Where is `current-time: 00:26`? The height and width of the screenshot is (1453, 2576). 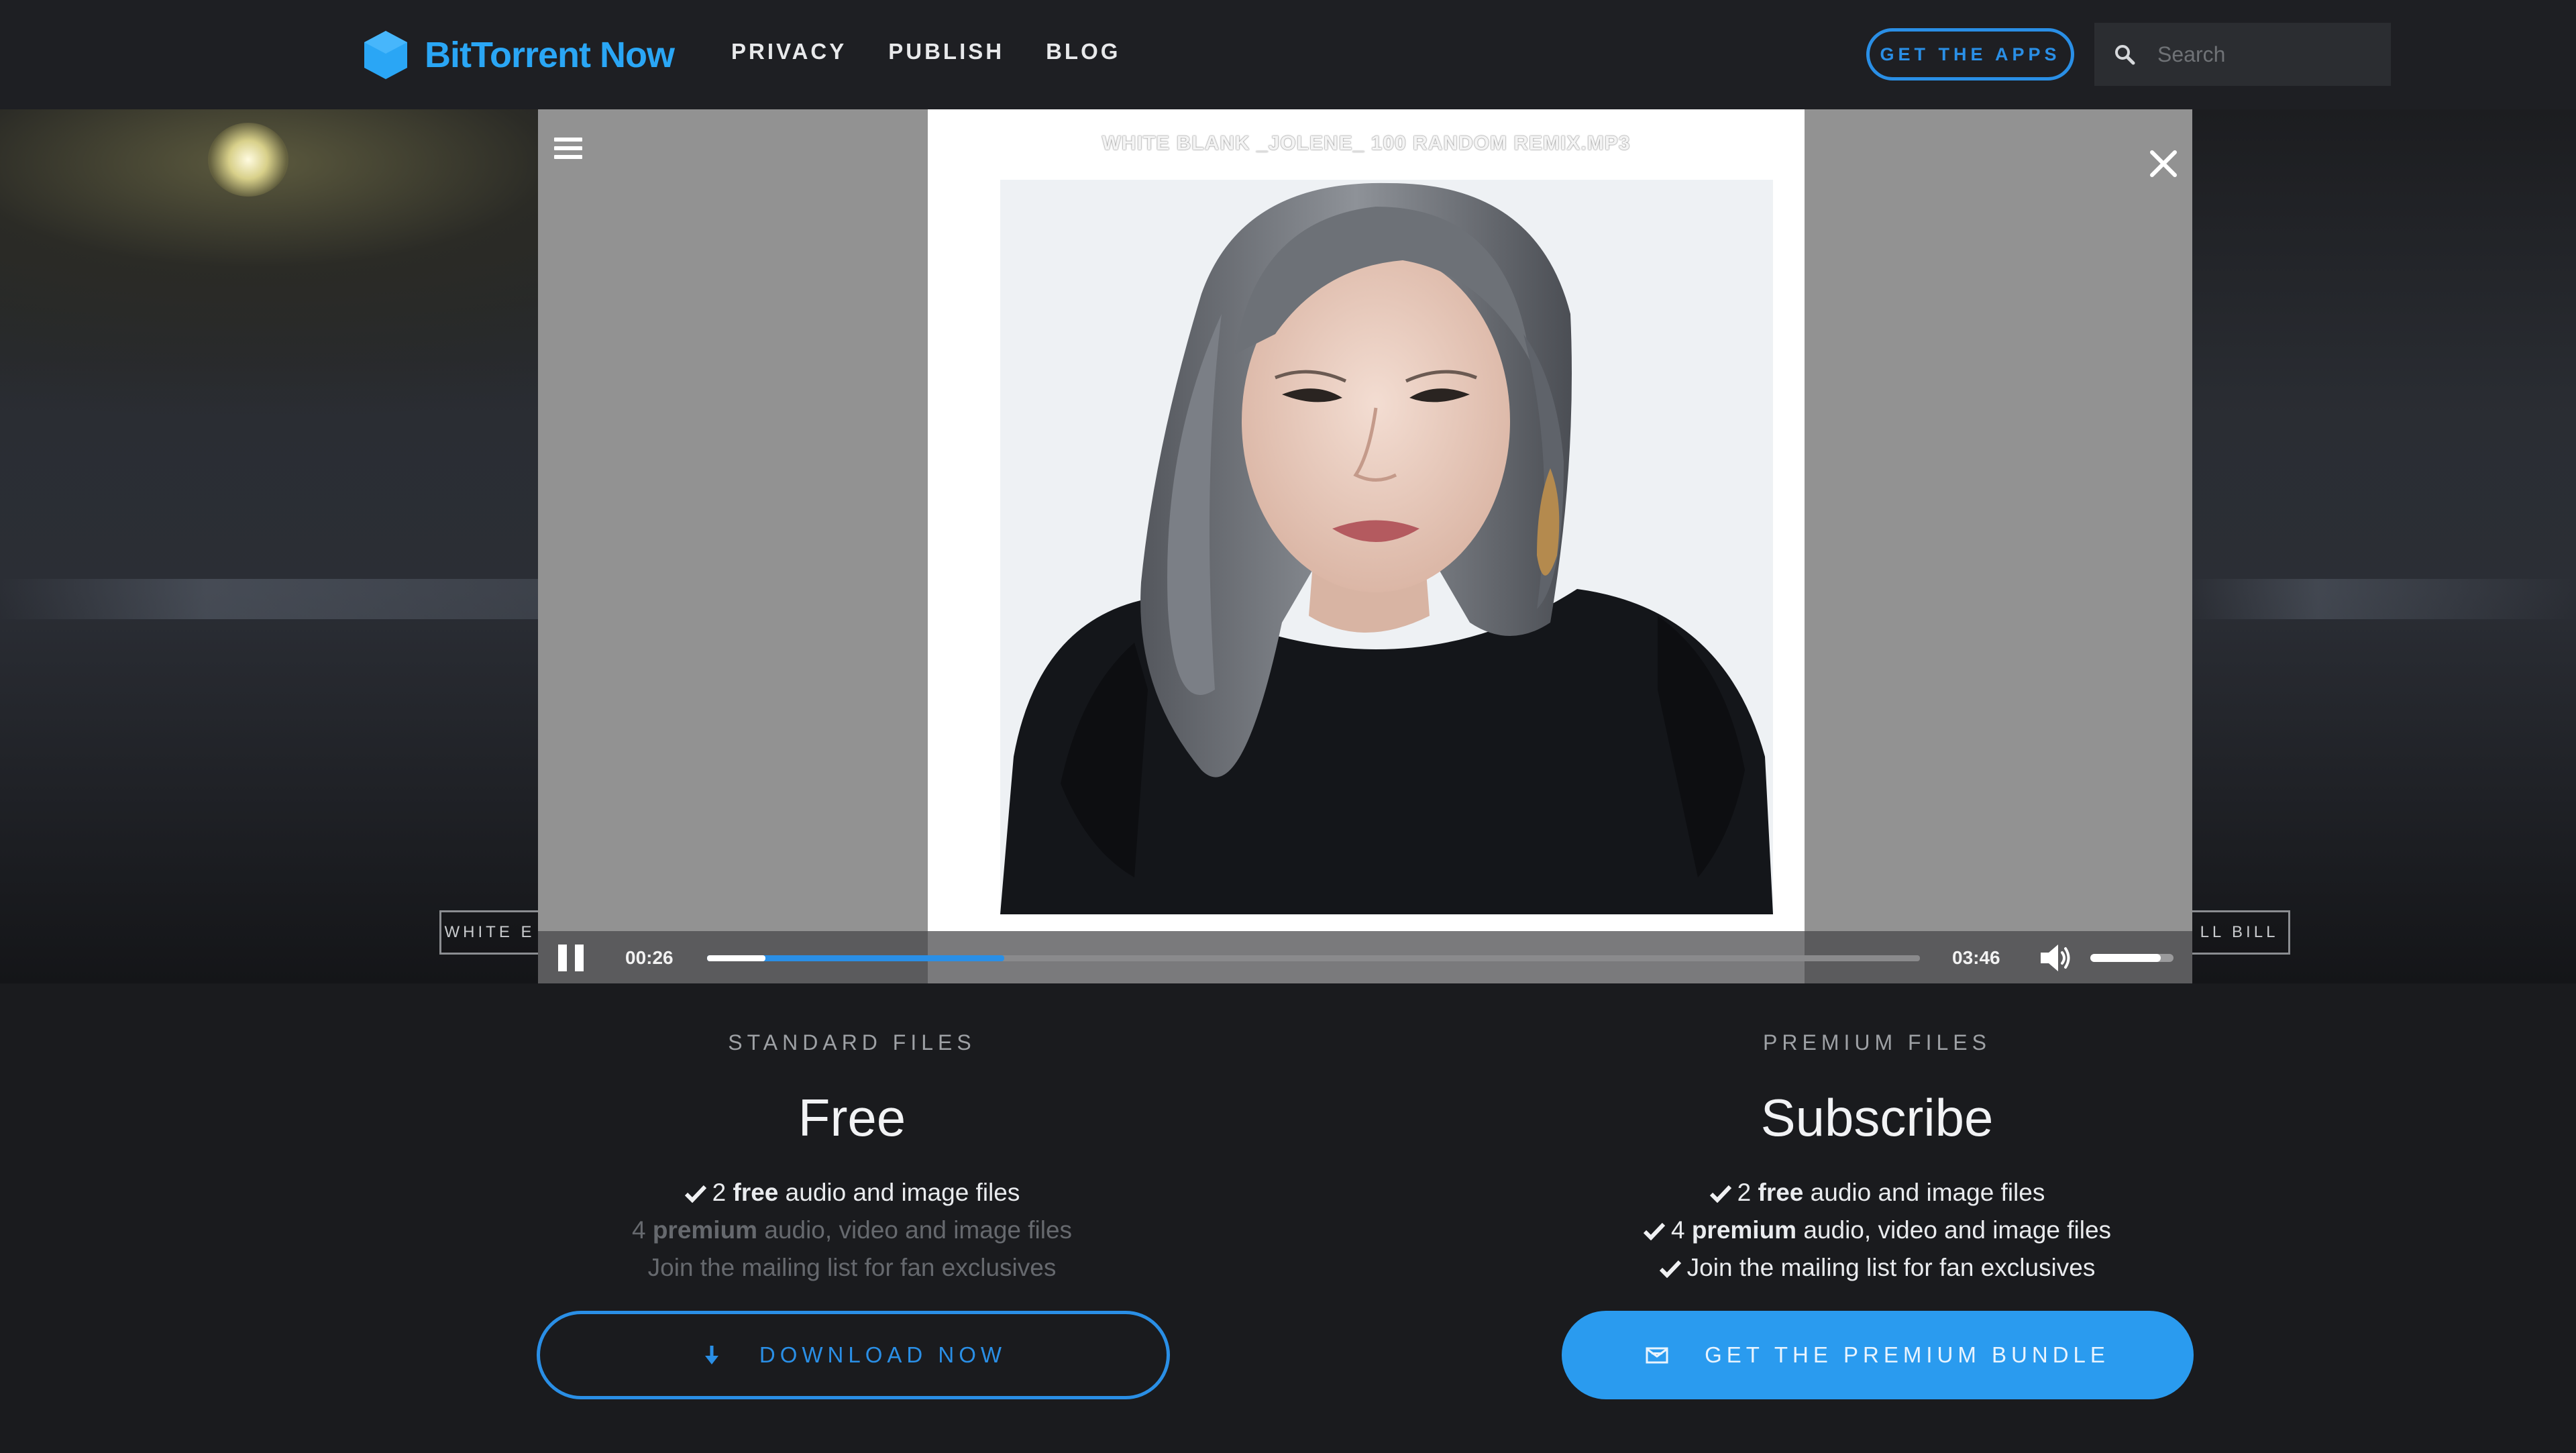 current-time: 00:26 is located at coordinates (649, 957).